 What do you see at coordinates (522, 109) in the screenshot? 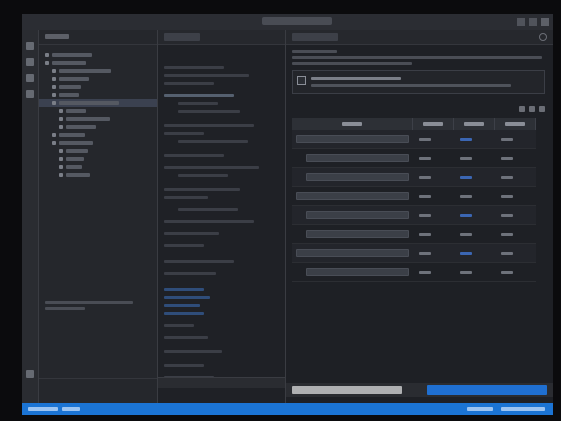
I see `add-icon` at bounding box center [522, 109].